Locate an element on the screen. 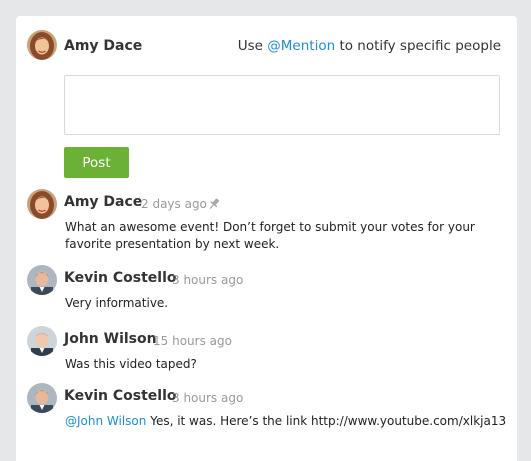  comment-time: 15 hours ago is located at coordinates (192, 341).